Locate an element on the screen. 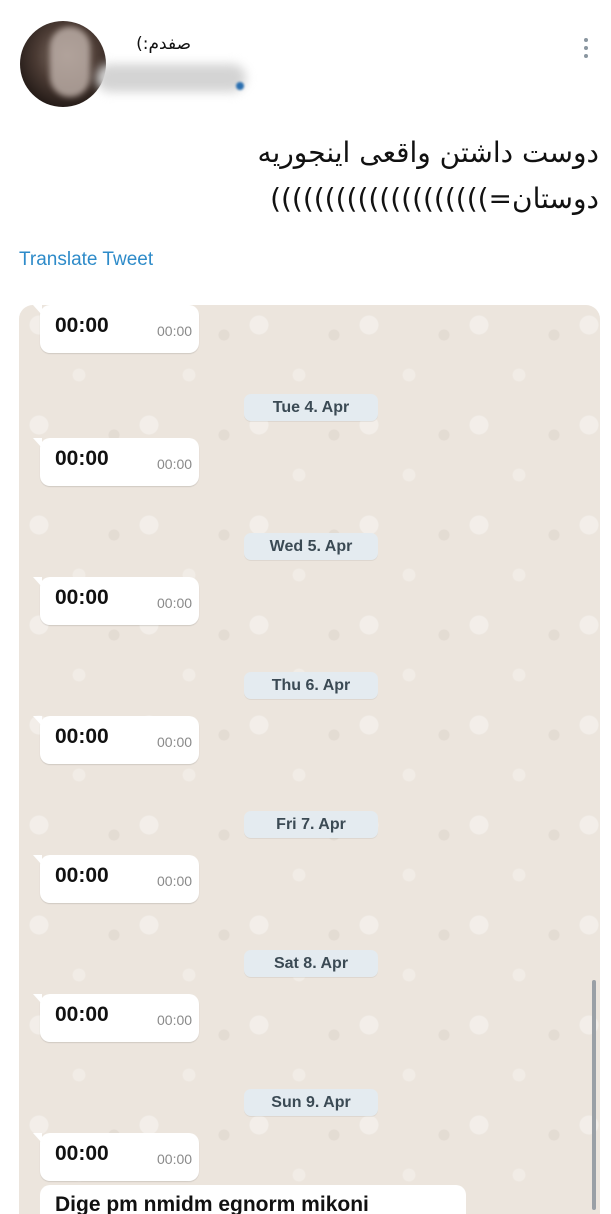 This screenshot has height=1214, width=611. chat-message-partial: Dige pm nmidm egnorm mikoni is located at coordinates (253, 1199).